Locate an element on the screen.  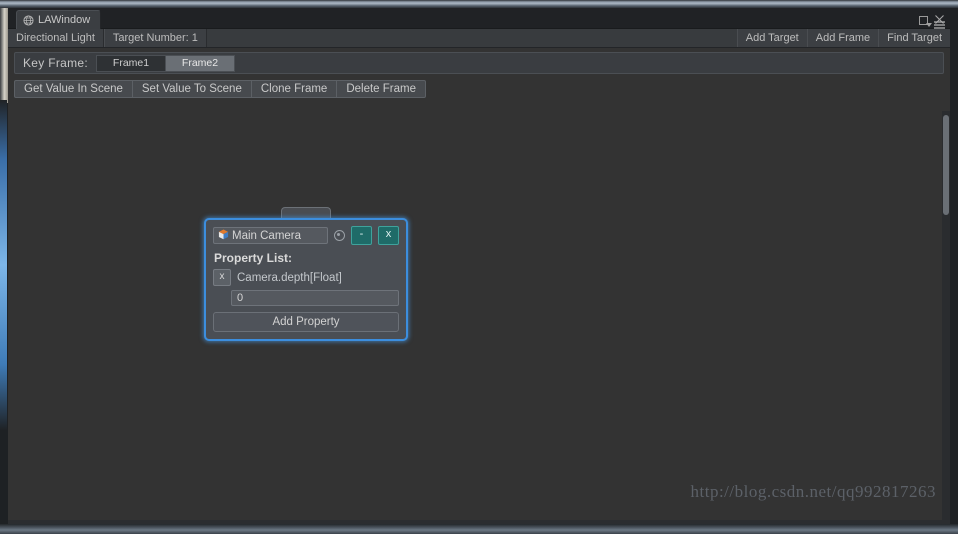
prefab-cube-icon is located at coordinates (223, 236).